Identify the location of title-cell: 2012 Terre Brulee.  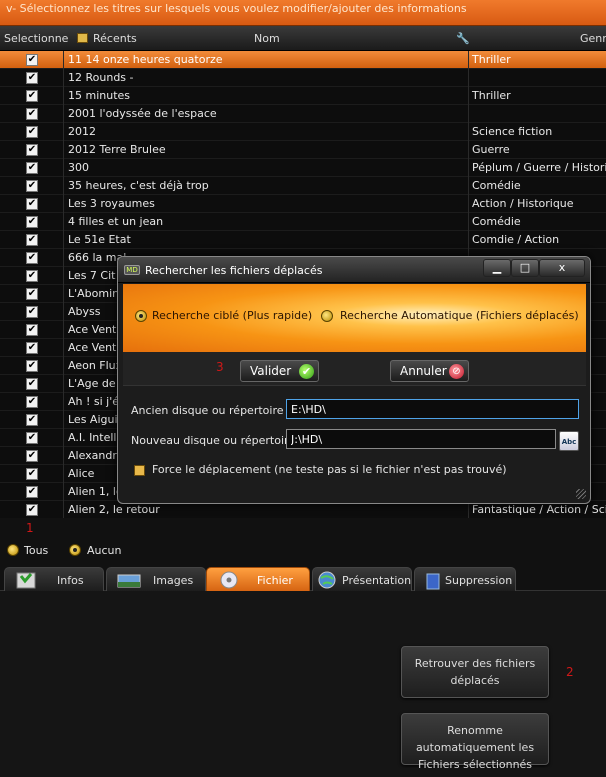
(117, 149).